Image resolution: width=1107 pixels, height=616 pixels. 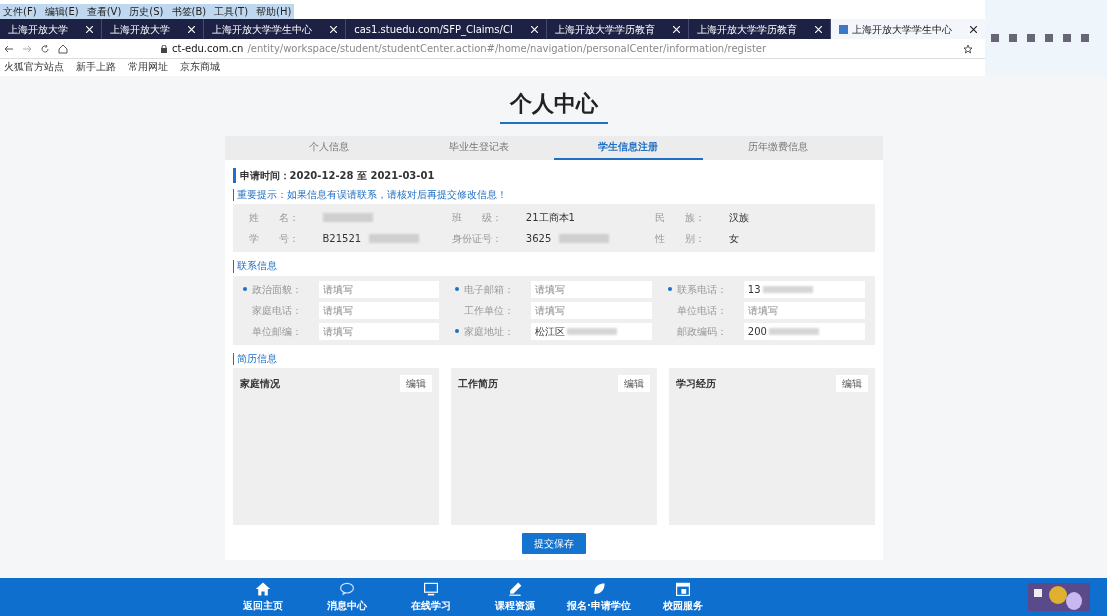 What do you see at coordinates (843, 29) in the screenshot?
I see `page-icon` at bounding box center [843, 29].